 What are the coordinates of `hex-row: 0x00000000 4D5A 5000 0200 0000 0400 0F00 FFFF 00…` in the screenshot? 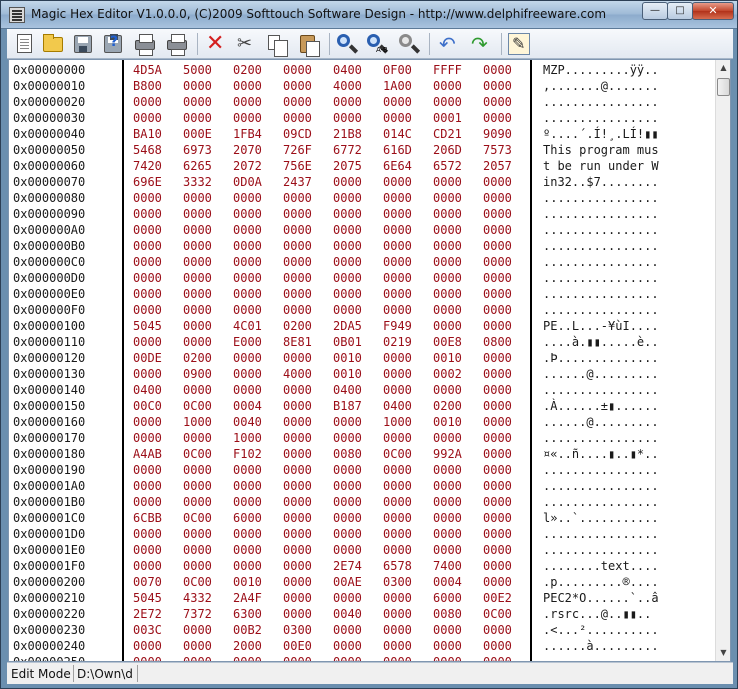 It's located at (362, 70).